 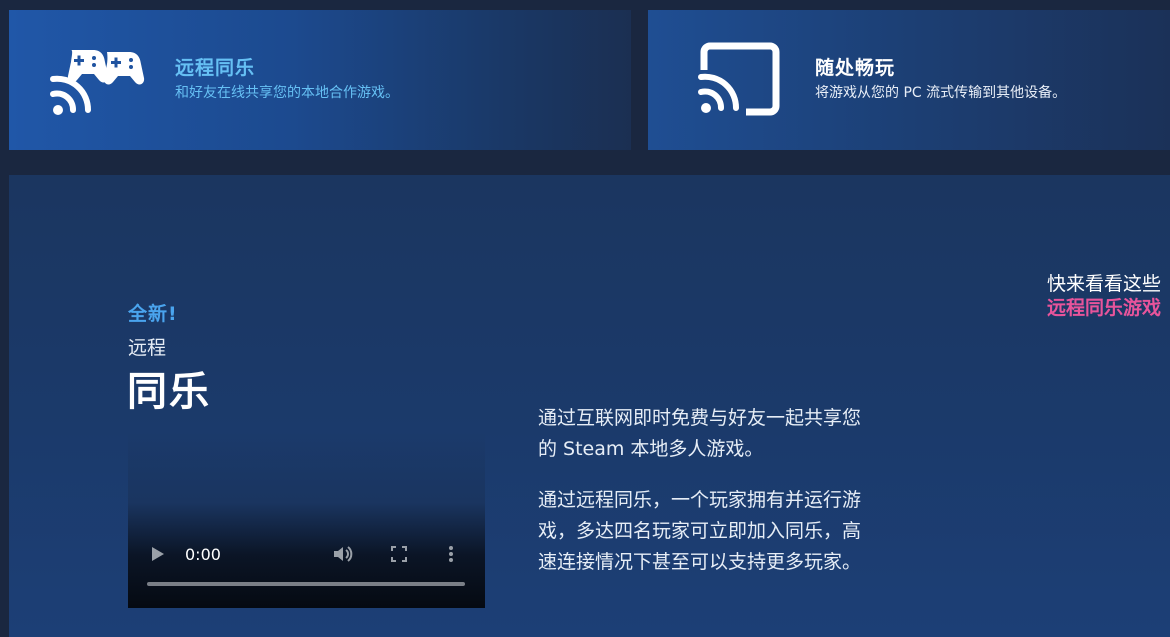 What do you see at coordinates (1103, 308) in the screenshot?
I see `side-link-line2: 远程同乐游戏` at bounding box center [1103, 308].